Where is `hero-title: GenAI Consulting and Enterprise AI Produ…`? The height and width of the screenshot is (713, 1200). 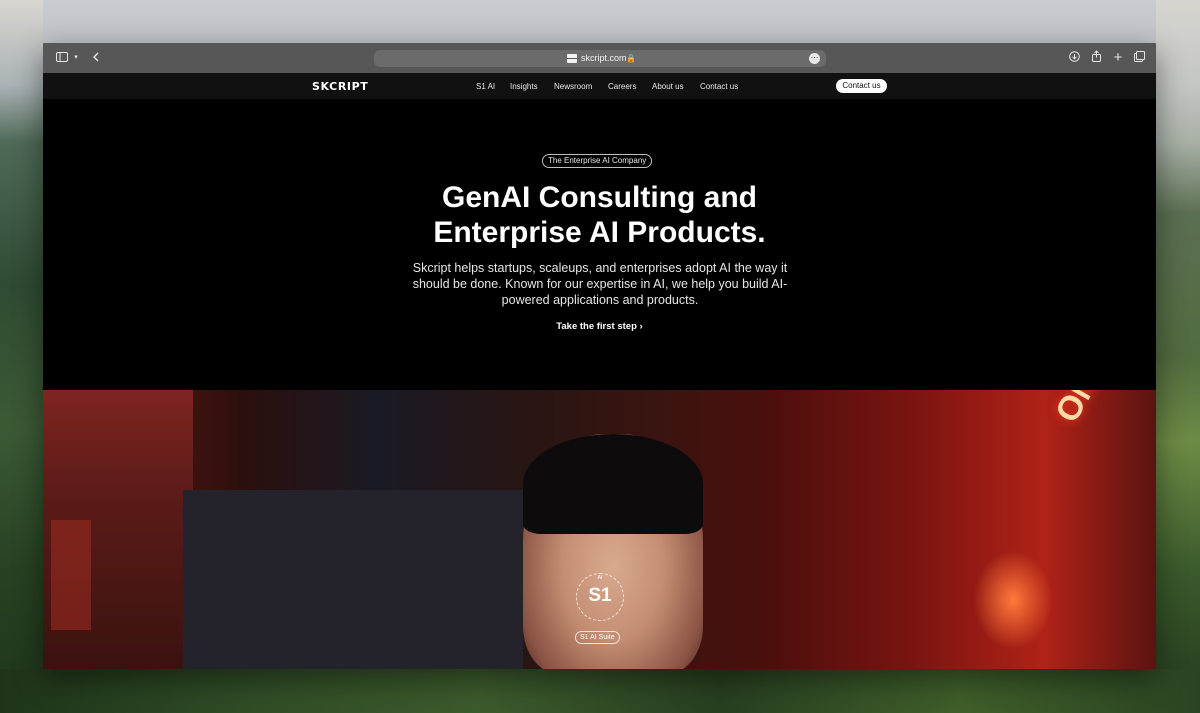
hero-title: GenAI Consulting and Enterprise AI Produ… is located at coordinates (599, 215).